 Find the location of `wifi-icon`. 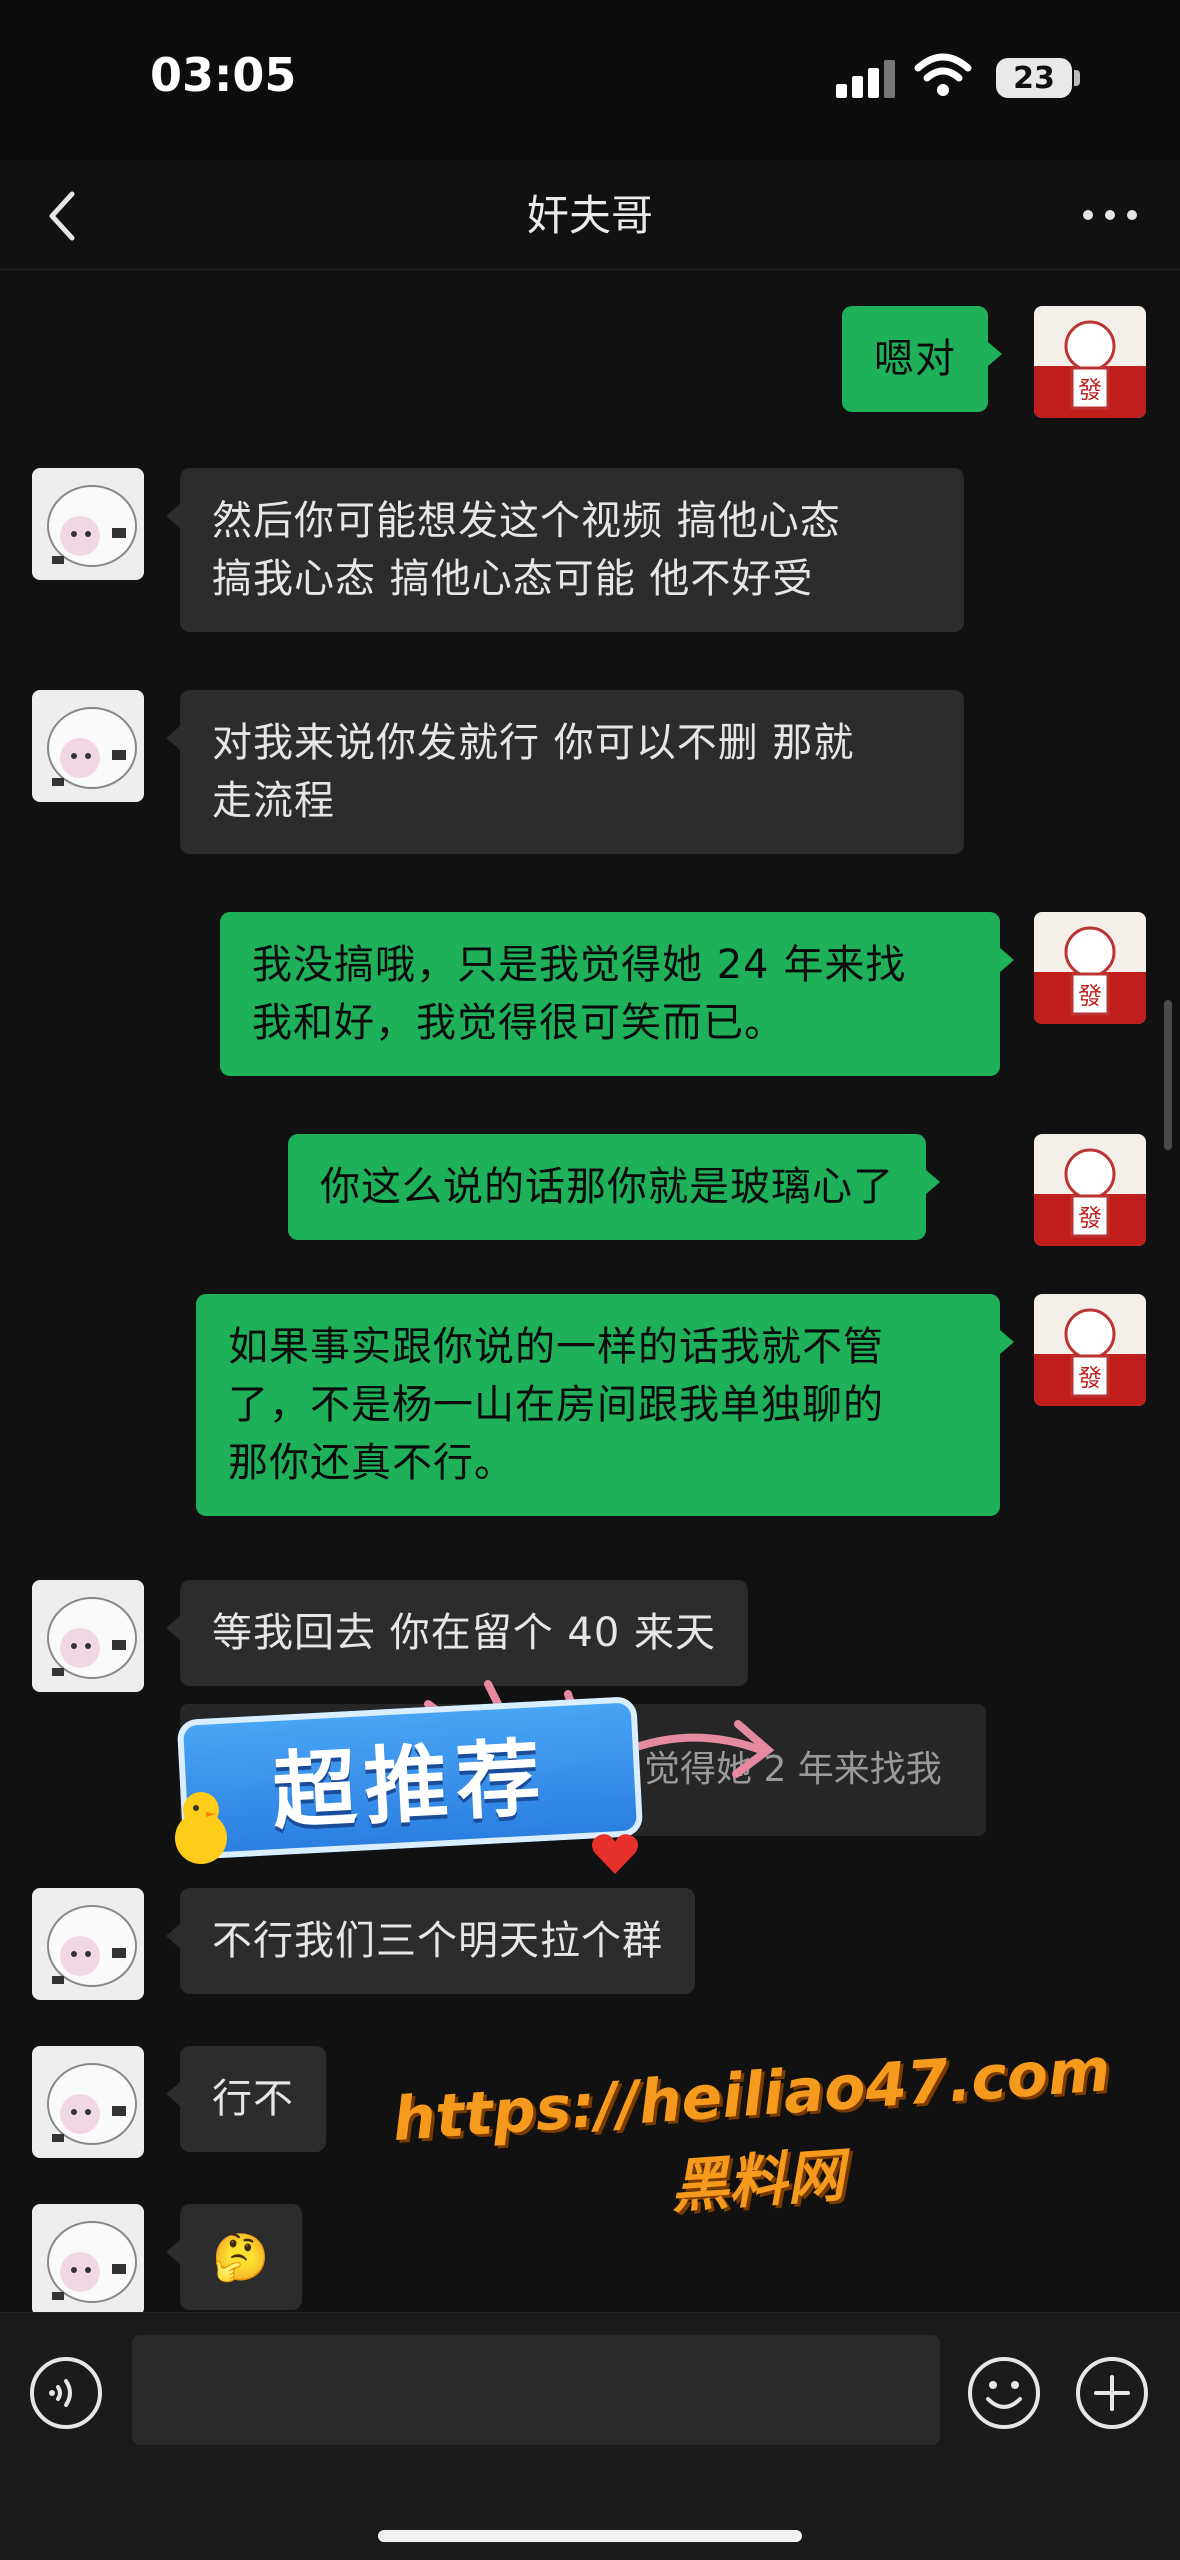

wifi-icon is located at coordinates (943, 74).